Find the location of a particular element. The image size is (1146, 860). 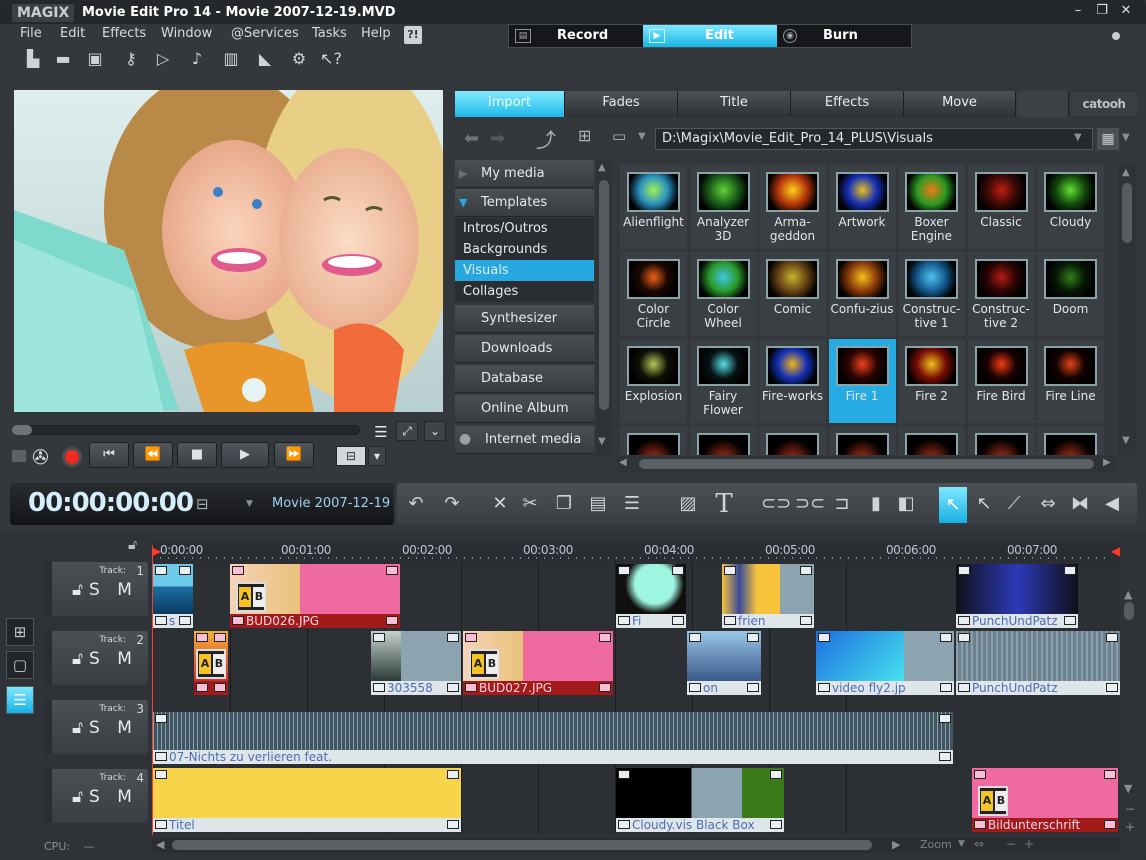

tab-edit: ▶ Edit is located at coordinates (710, 36).